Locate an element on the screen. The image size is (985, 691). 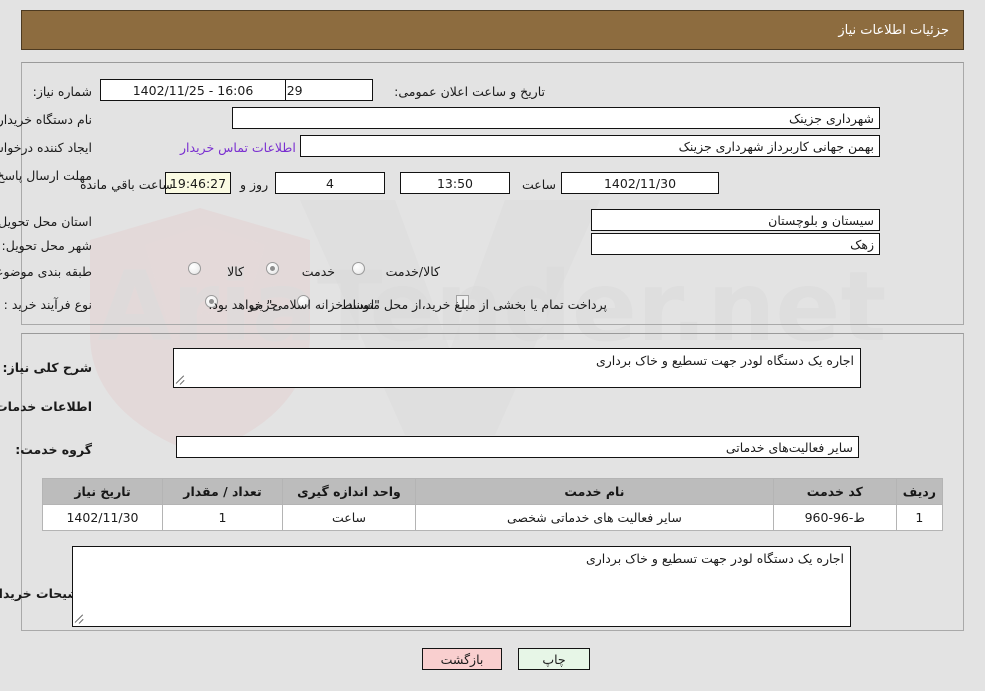
cell-code: ط-96-960 is located at coordinates (834, 517).